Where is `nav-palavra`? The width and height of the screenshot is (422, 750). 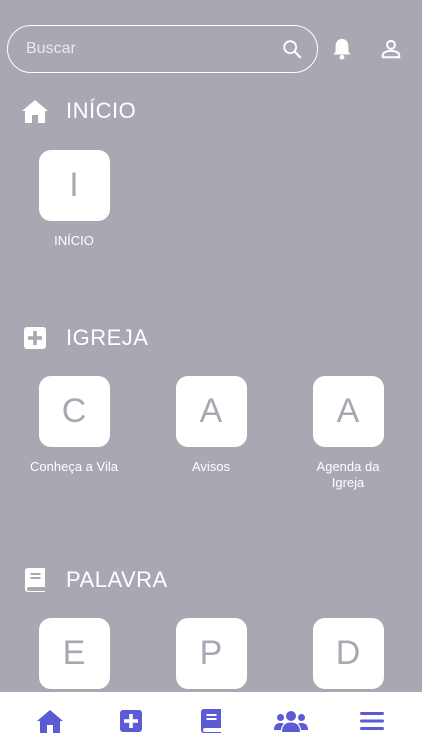
nav-palavra is located at coordinates (211, 721).